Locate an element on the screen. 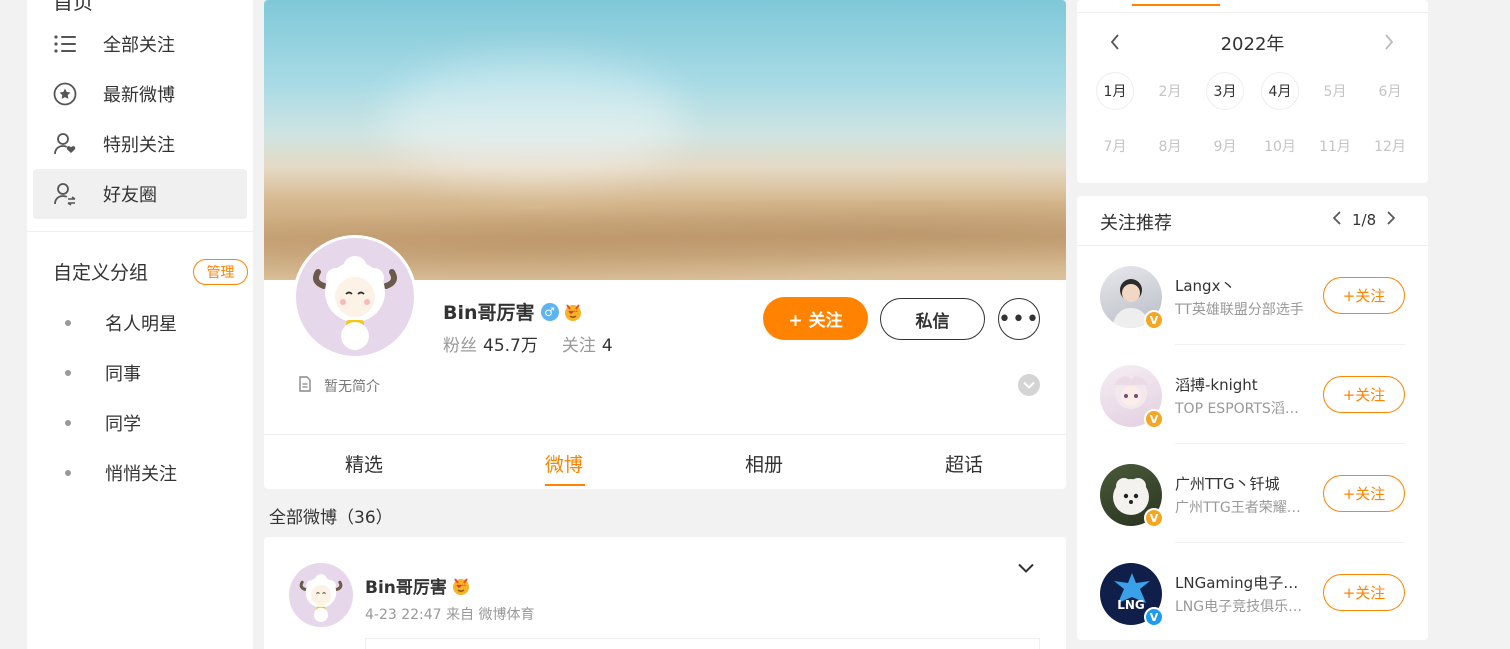 The height and width of the screenshot is (649, 1510). follow-button: + 关注 is located at coordinates (815, 318).